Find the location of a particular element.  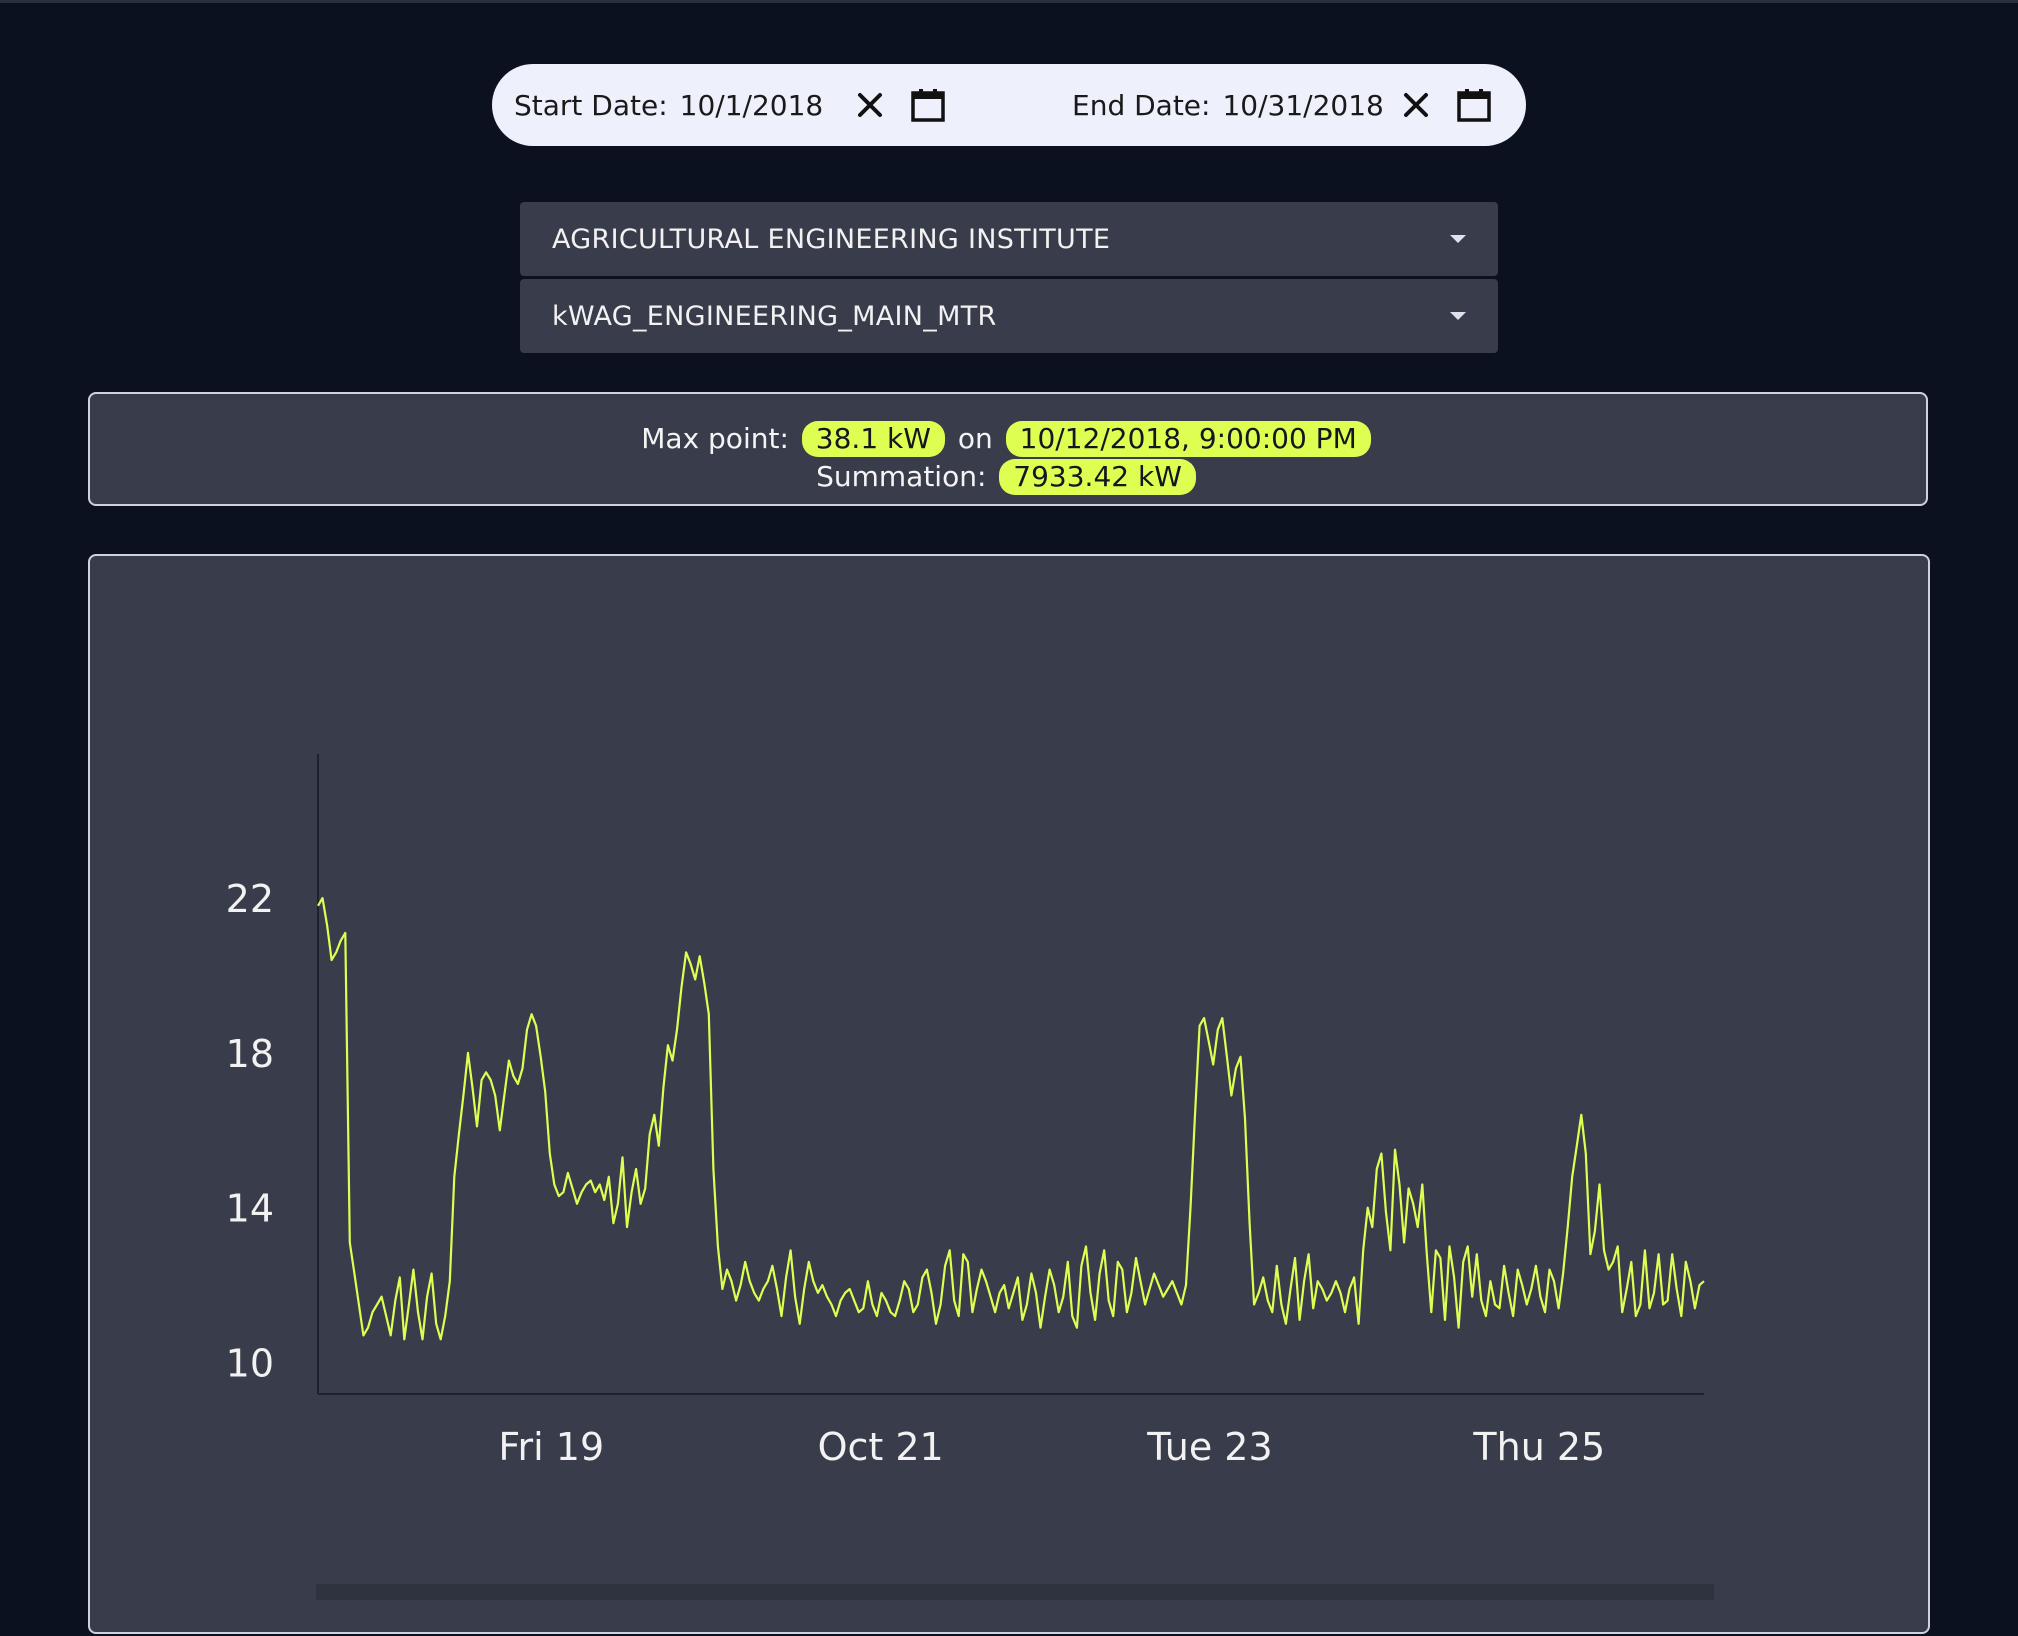

max-point-value: 38.1 kW is located at coordinates (873, 439).